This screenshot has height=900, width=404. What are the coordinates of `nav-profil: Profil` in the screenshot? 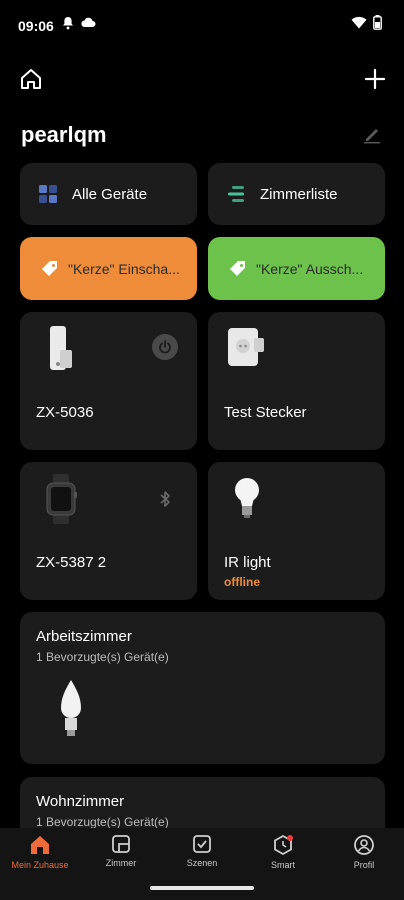 It's located at (364, 859).